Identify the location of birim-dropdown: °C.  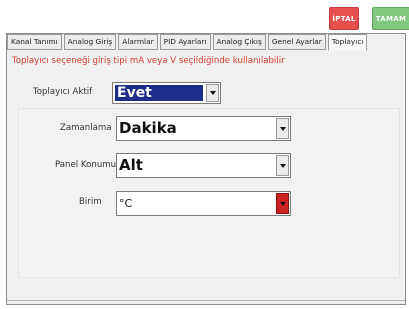
(203, 203).